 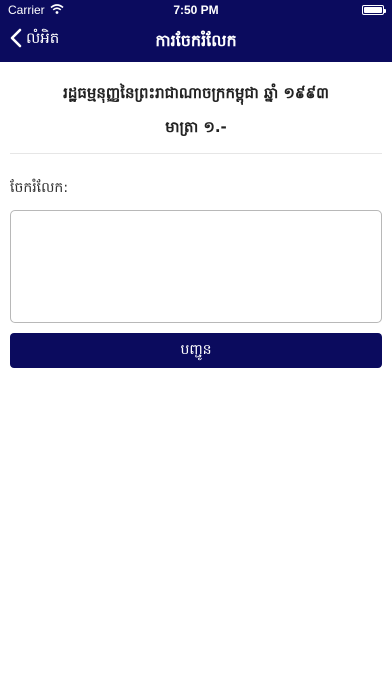 I want to click on article-heading: មាត្រា ១.-, so click(x=196, y=127).